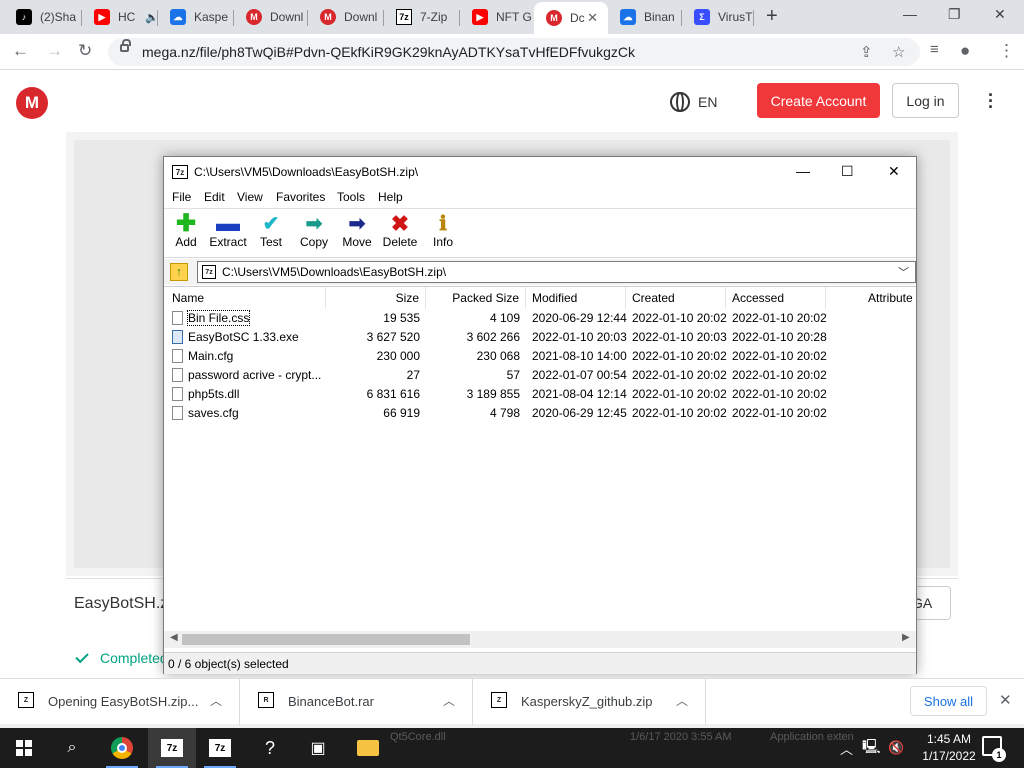 Image resolution: width=1024 pixels, height=768 pixels. Describe the element at coordinates (776, 298) in the screenshot. I see `column-header-accessed: Accessed` at that location.